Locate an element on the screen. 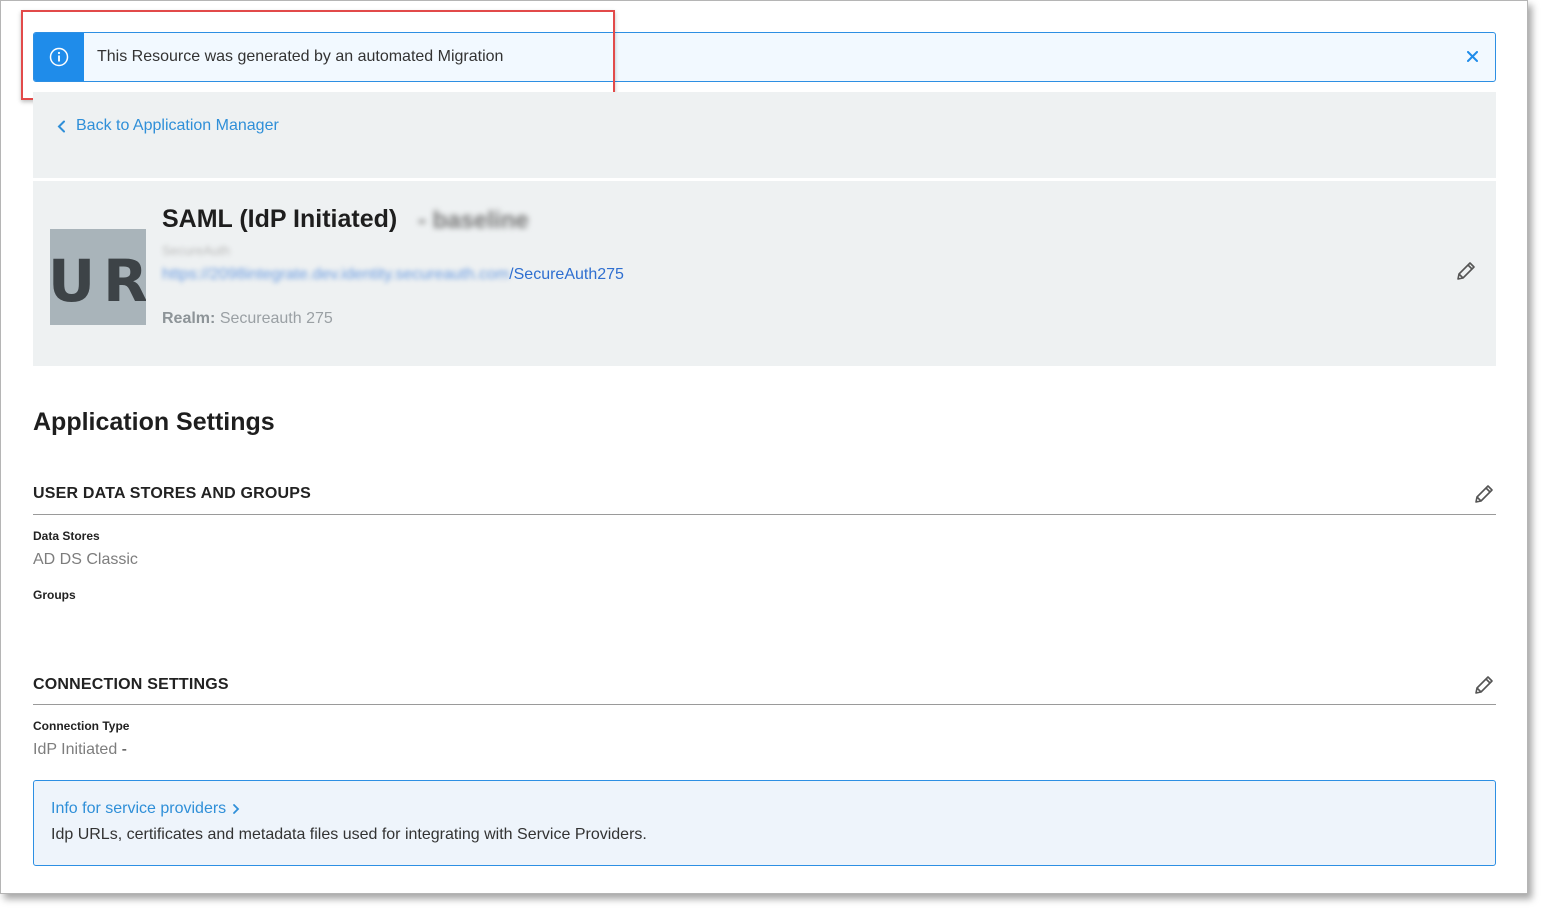 The height and width of the screenshot is (909, 1543). data-stores-label: Data Stores is located at coordinates (66, 536).